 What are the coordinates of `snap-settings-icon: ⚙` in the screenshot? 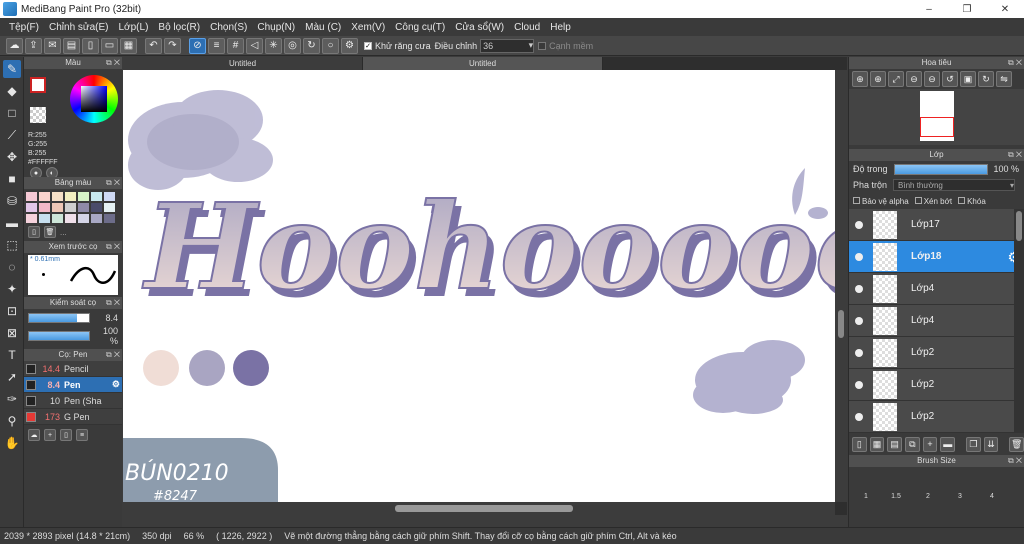 It's located at (349, 45).